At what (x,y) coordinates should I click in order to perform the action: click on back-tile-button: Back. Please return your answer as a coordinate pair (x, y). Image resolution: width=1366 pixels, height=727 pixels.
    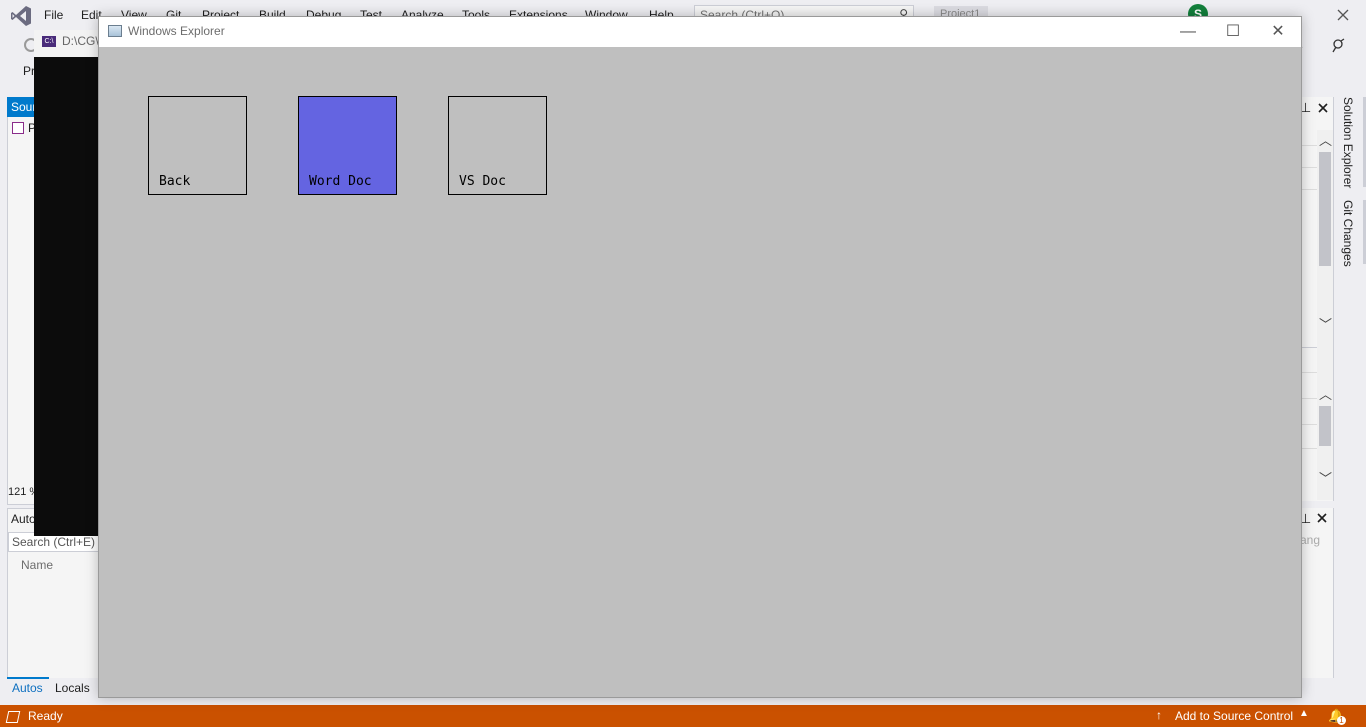
    Looking at the image, I should click on (197, 145).